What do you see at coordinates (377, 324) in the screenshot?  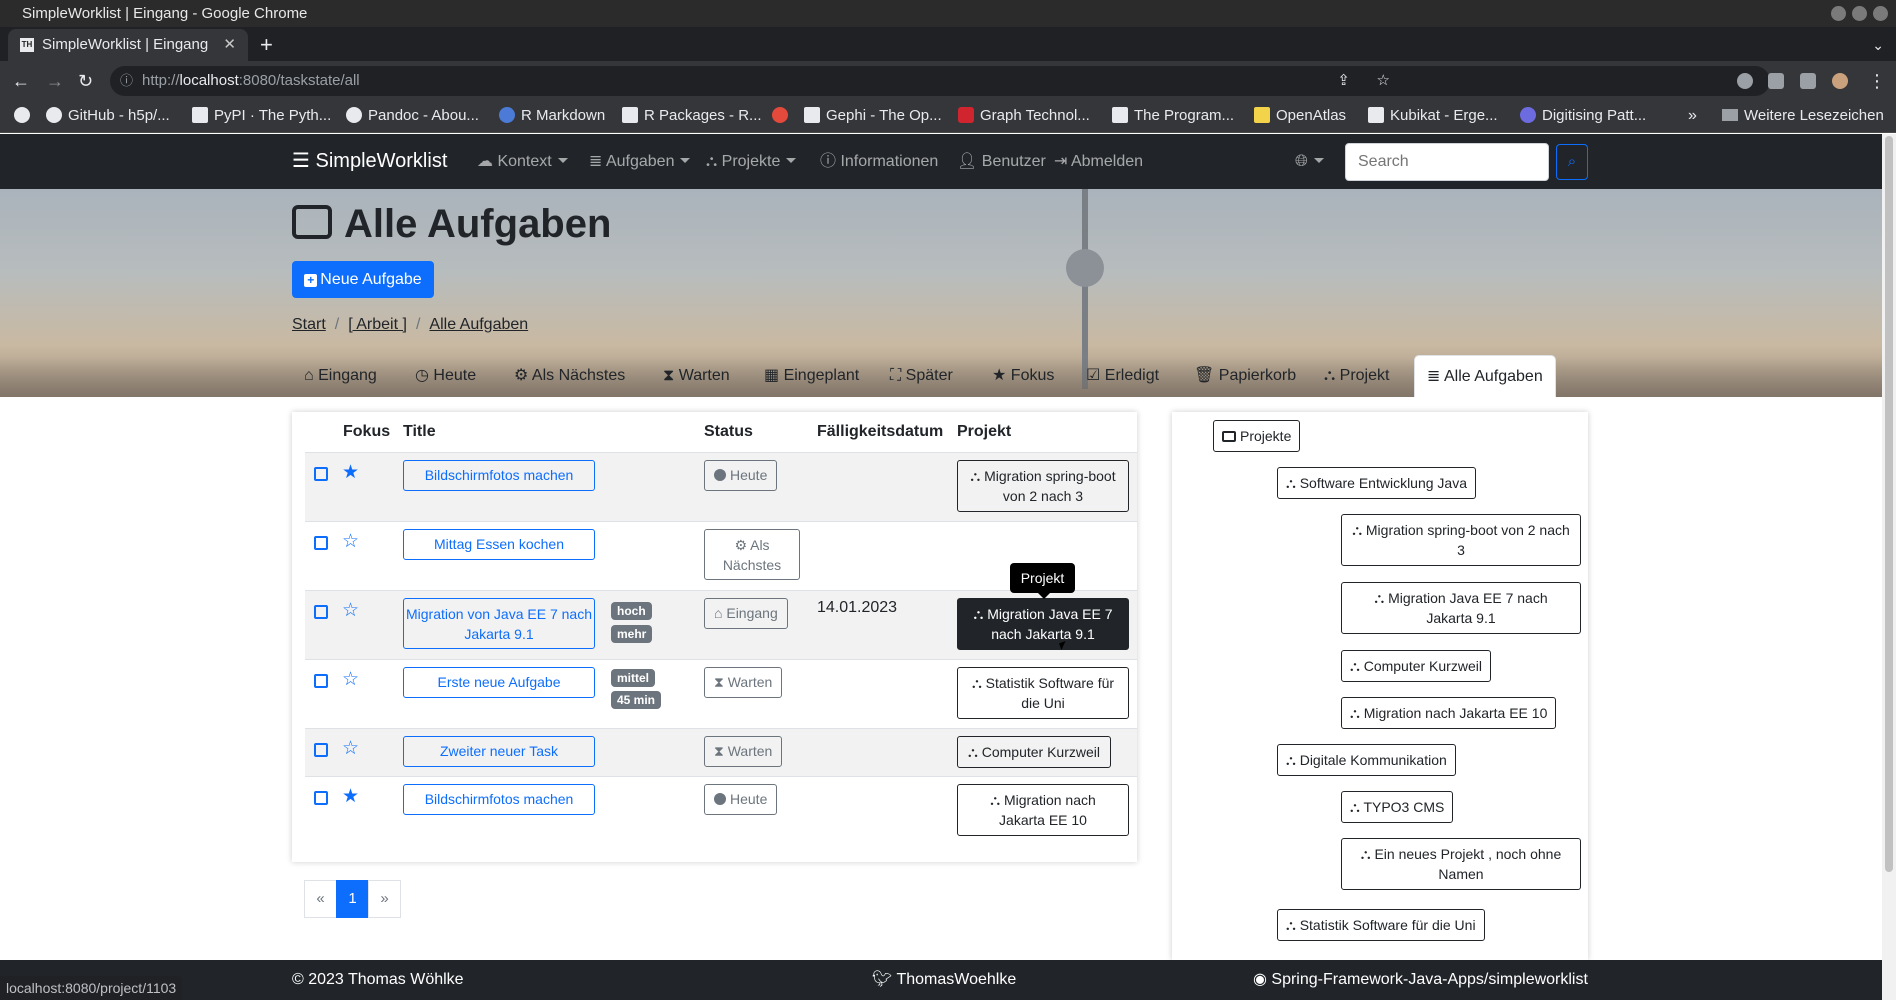 I see `breadcrumb-context: [ Arbeit ]` at bounding box center [377, 324].